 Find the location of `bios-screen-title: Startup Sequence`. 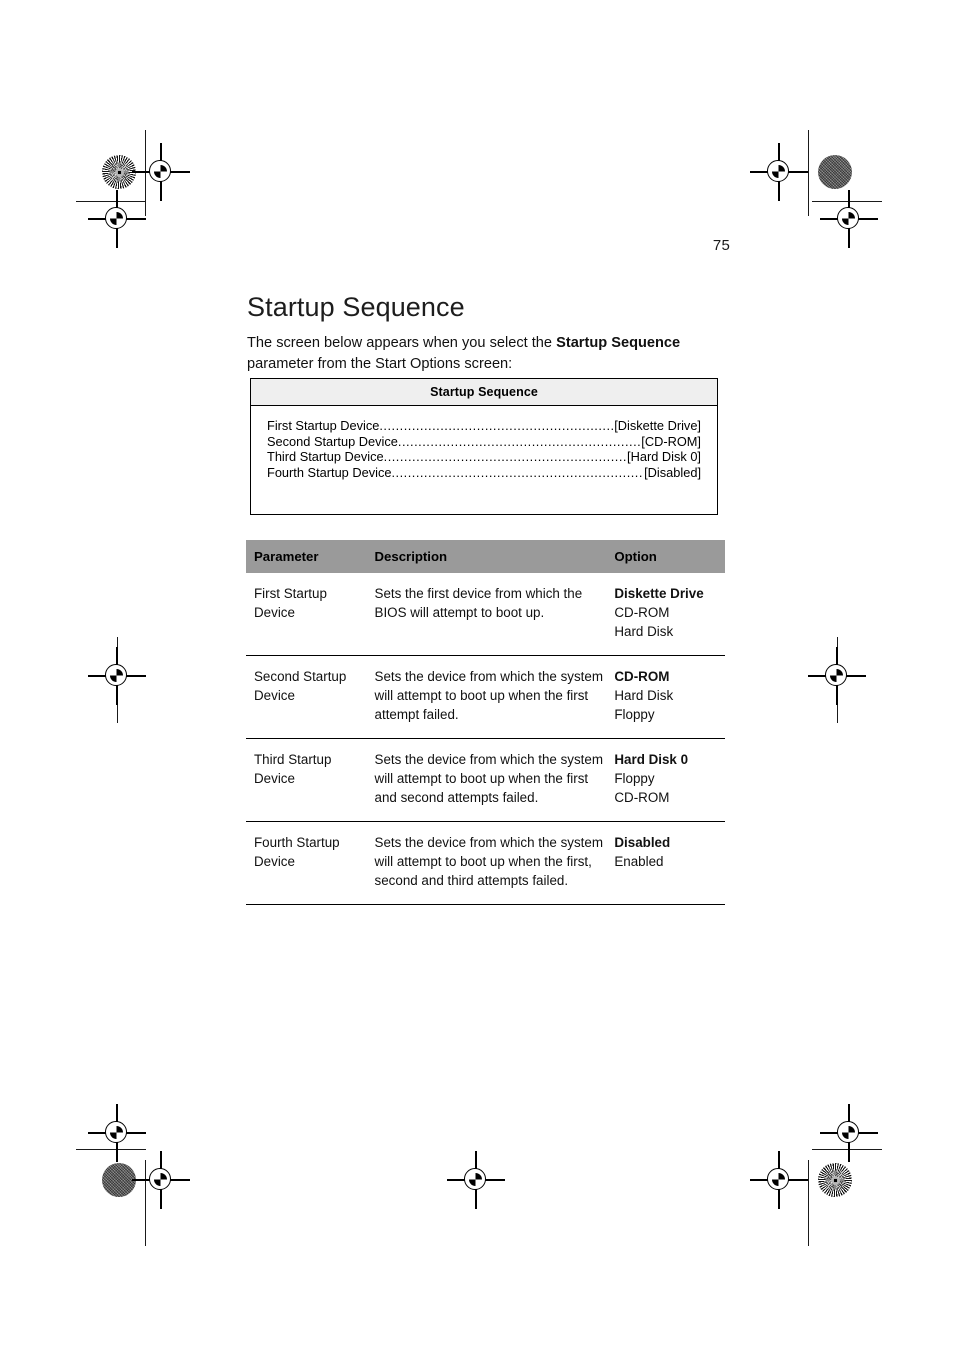

bios-screen-title: Startup Sequence is located at coordinates (484, 392).